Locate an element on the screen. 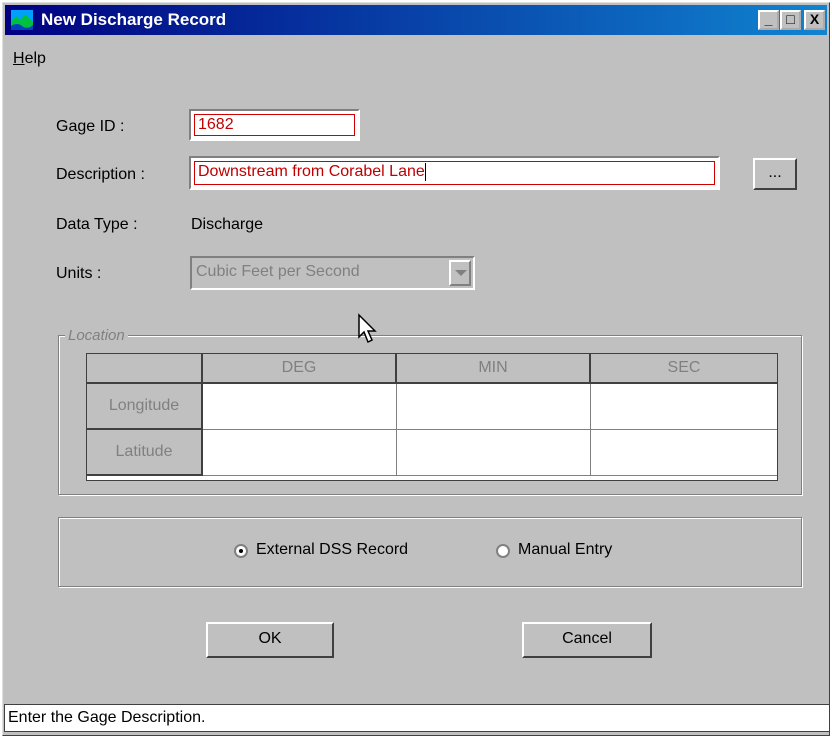  longitude-deg-cell is located at coordinates (300, 407).